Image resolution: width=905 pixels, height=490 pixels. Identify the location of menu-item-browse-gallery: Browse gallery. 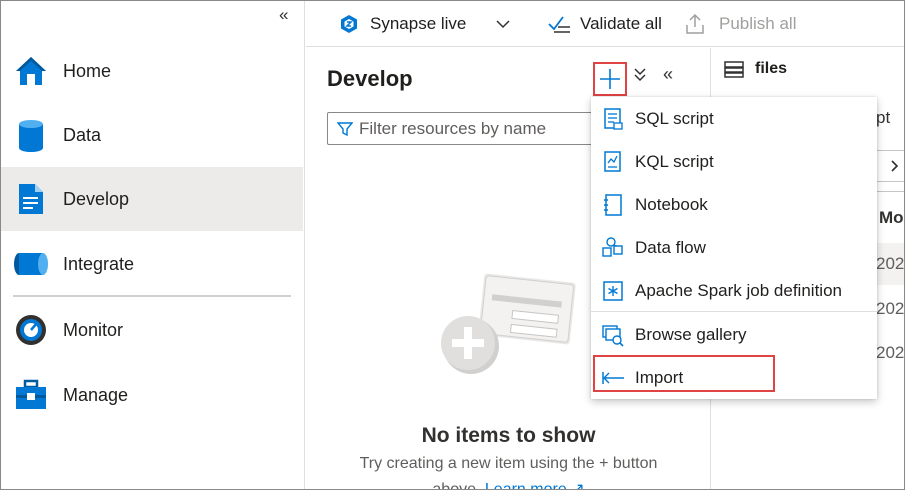
(734, 334).